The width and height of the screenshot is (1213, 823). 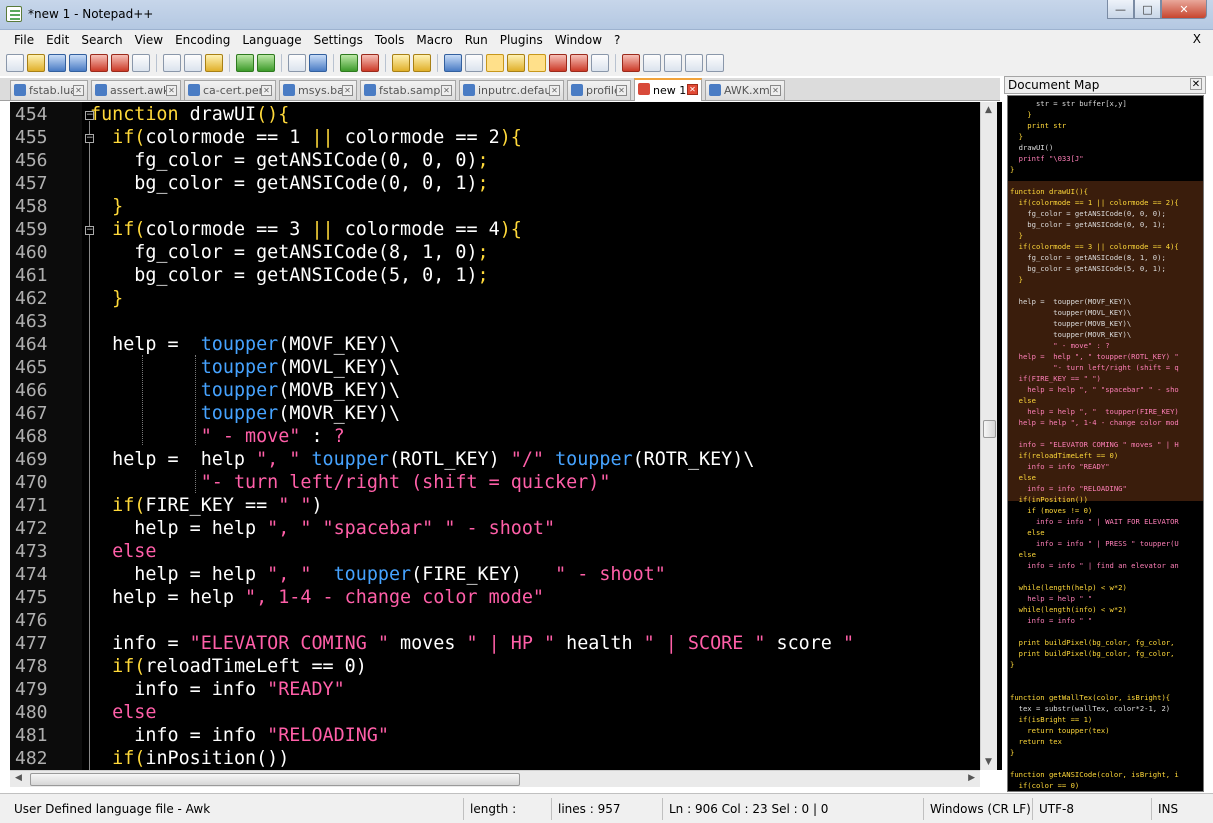 I want to click on tab-ca-cert-pem: ca-cert.pem ✕, so click(x=230, y=90).